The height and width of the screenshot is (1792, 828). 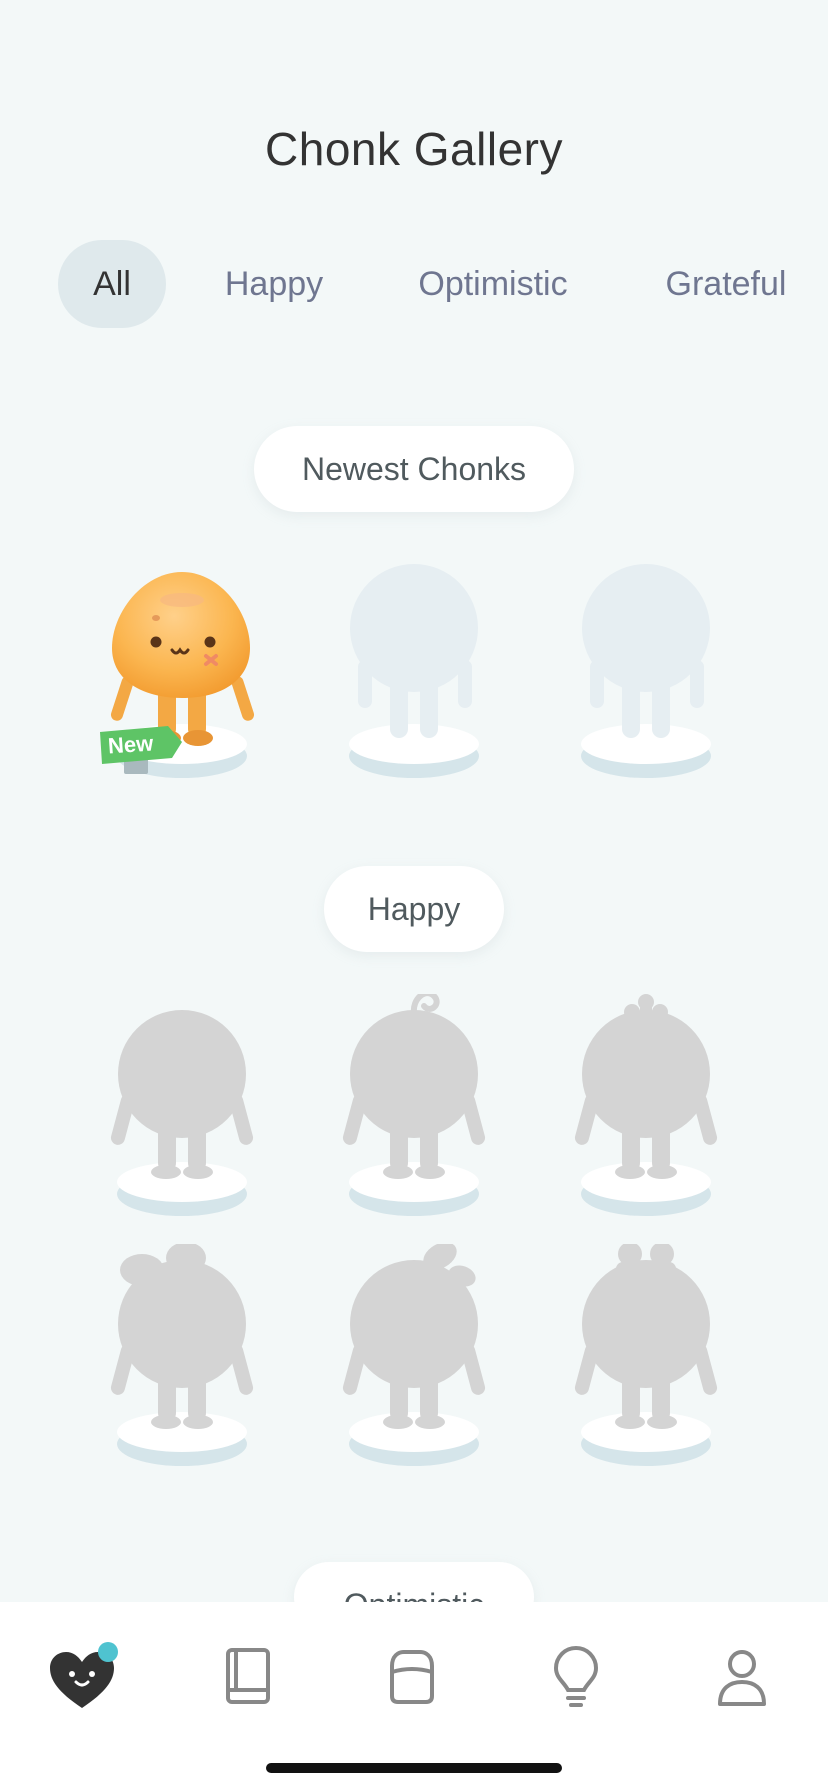 What do you see at coordinates (112, 284) in the screenshot?
I see `tab-all: All` at bounding box center [112, 284].